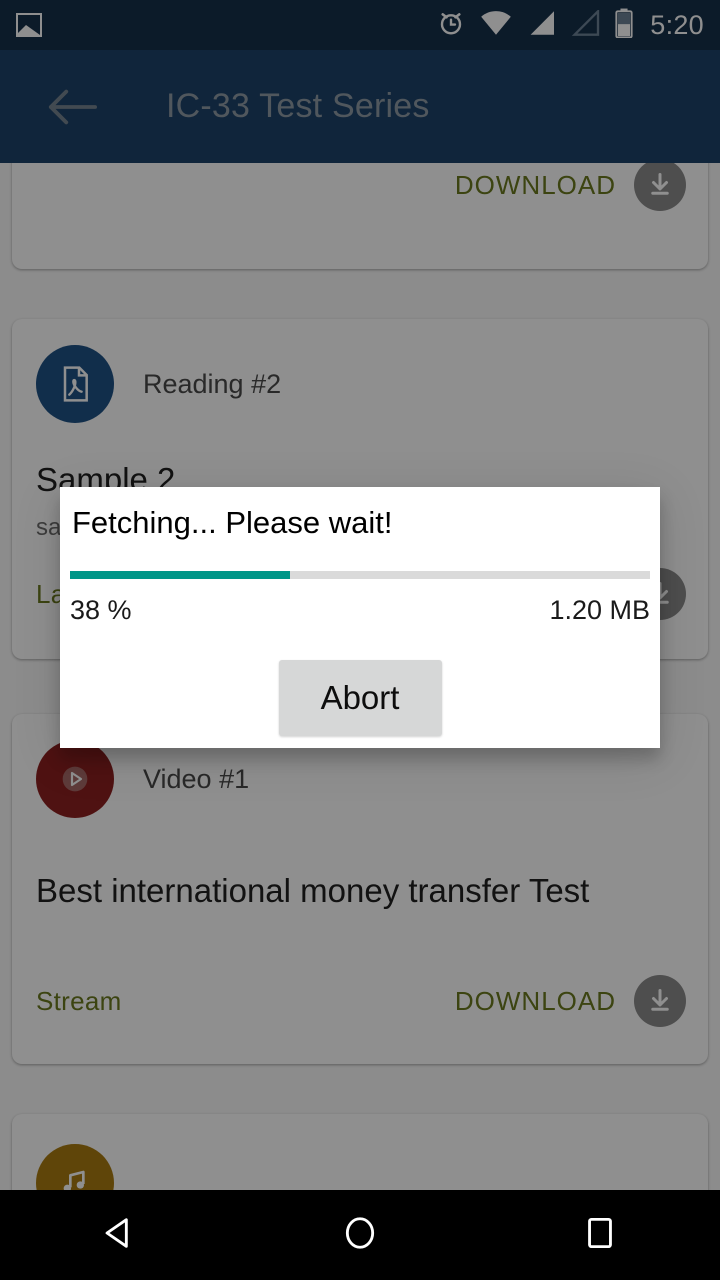  Describe the element at coordinates (232, 522) in the screenshot. I see `dialog-title: Fetching... Please wait!` at that location.